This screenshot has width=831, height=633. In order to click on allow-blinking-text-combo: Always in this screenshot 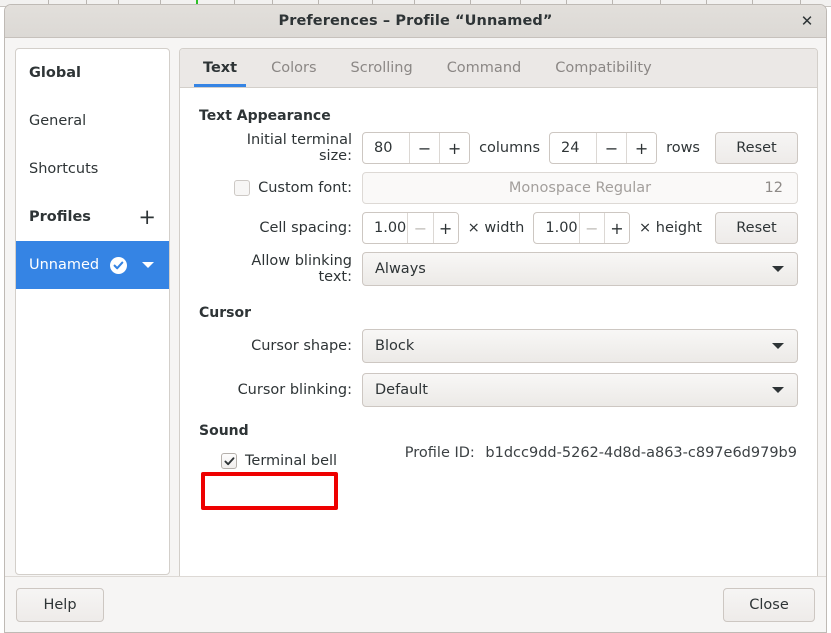, I will do `click(580, 269)`.